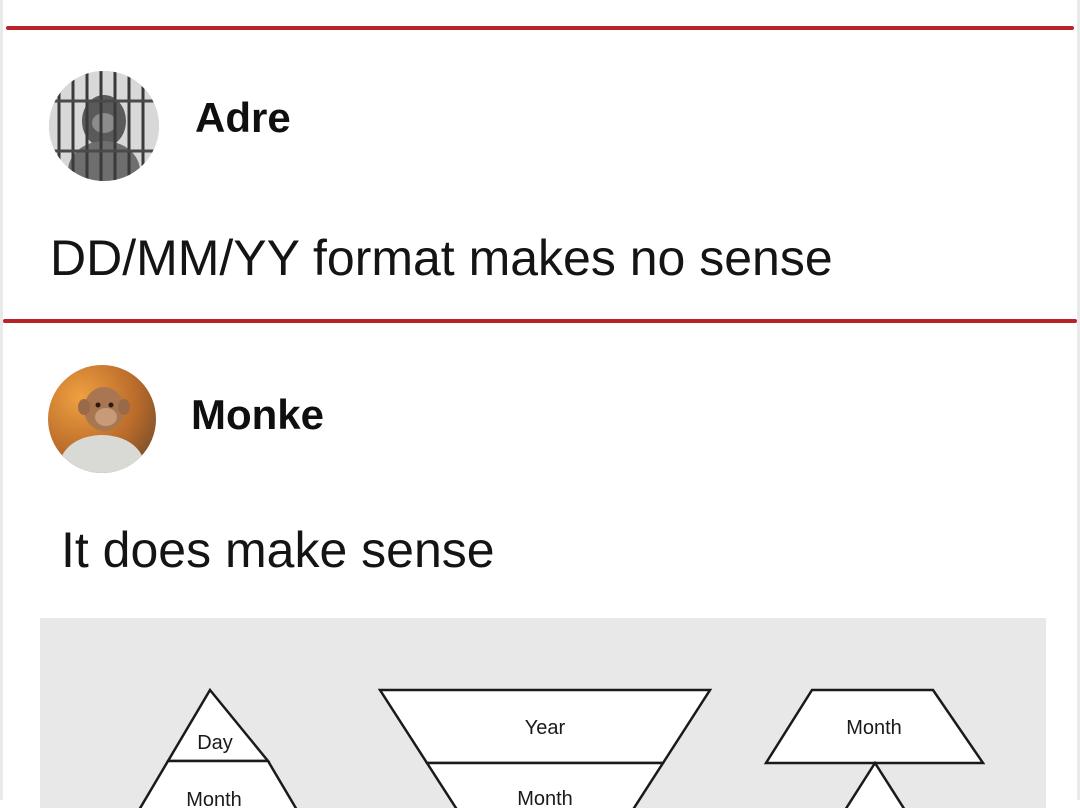 The image size is (1080, 808). I want to click on username-adre: Adre, so click(243, 118).